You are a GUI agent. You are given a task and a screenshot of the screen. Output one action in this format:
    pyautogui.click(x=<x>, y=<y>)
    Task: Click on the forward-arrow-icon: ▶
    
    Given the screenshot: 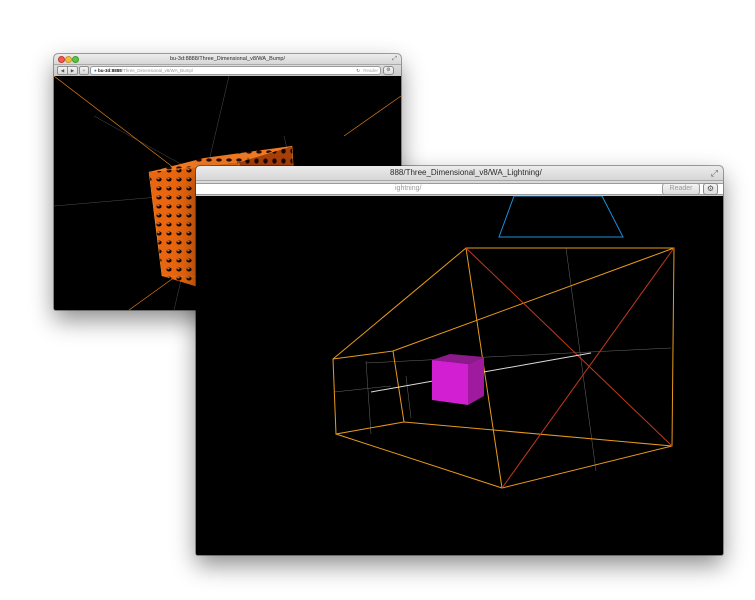 What is the action you would take?
    pyautogui.click(x=72, y=70)
    